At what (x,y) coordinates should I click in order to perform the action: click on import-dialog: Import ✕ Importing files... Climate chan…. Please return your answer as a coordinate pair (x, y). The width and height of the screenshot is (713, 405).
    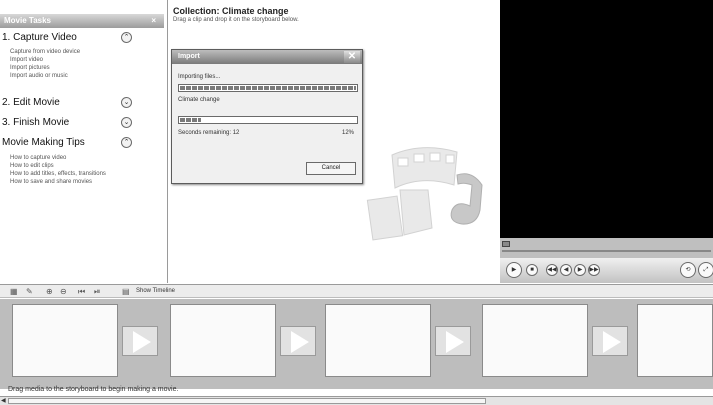
    Looking at the image, I should click on (267, 116).